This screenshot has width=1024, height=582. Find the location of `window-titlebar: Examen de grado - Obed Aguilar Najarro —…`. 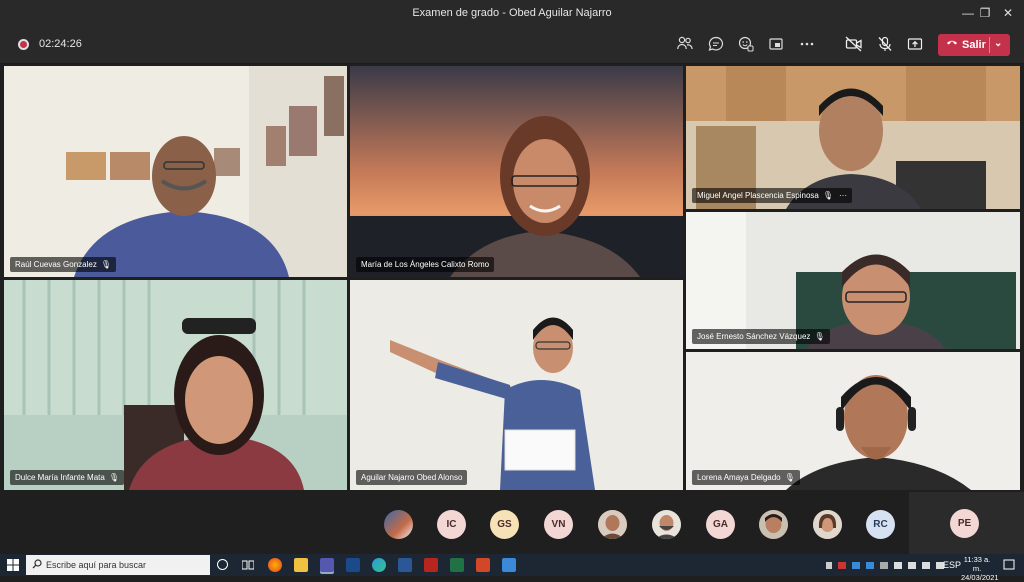

window-titlebar: Examen de grado - Obed Aguilar Najarro —… is located at coordinates (512, 13).